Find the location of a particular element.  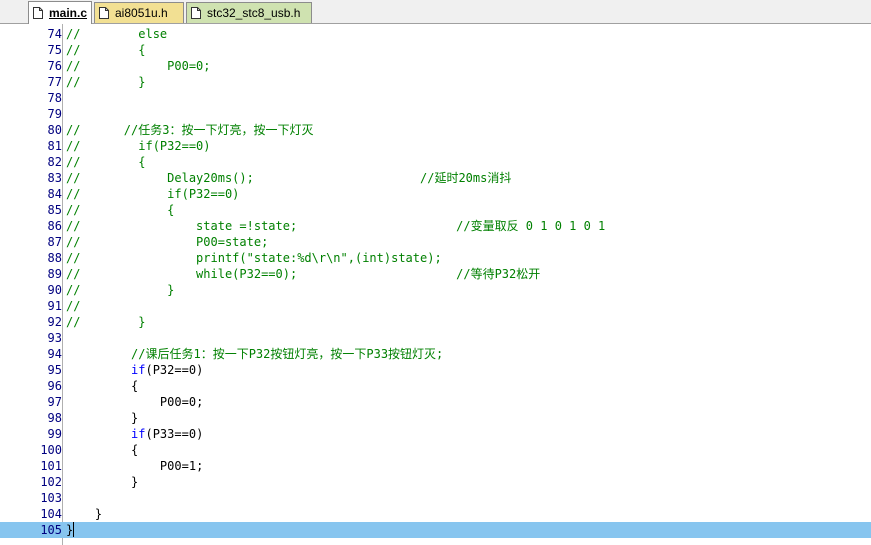

code-line: 84 // if(P32==0) is located at coordinates (435, 194).